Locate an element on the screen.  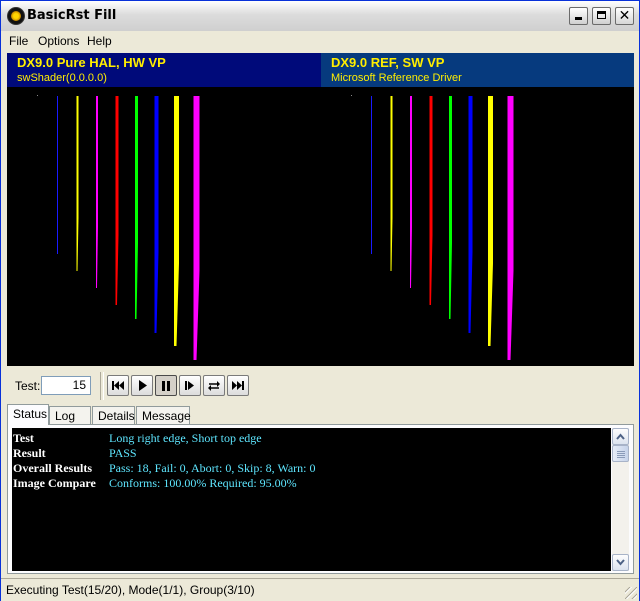
maximize-icon is located at coordinates (601, 15).